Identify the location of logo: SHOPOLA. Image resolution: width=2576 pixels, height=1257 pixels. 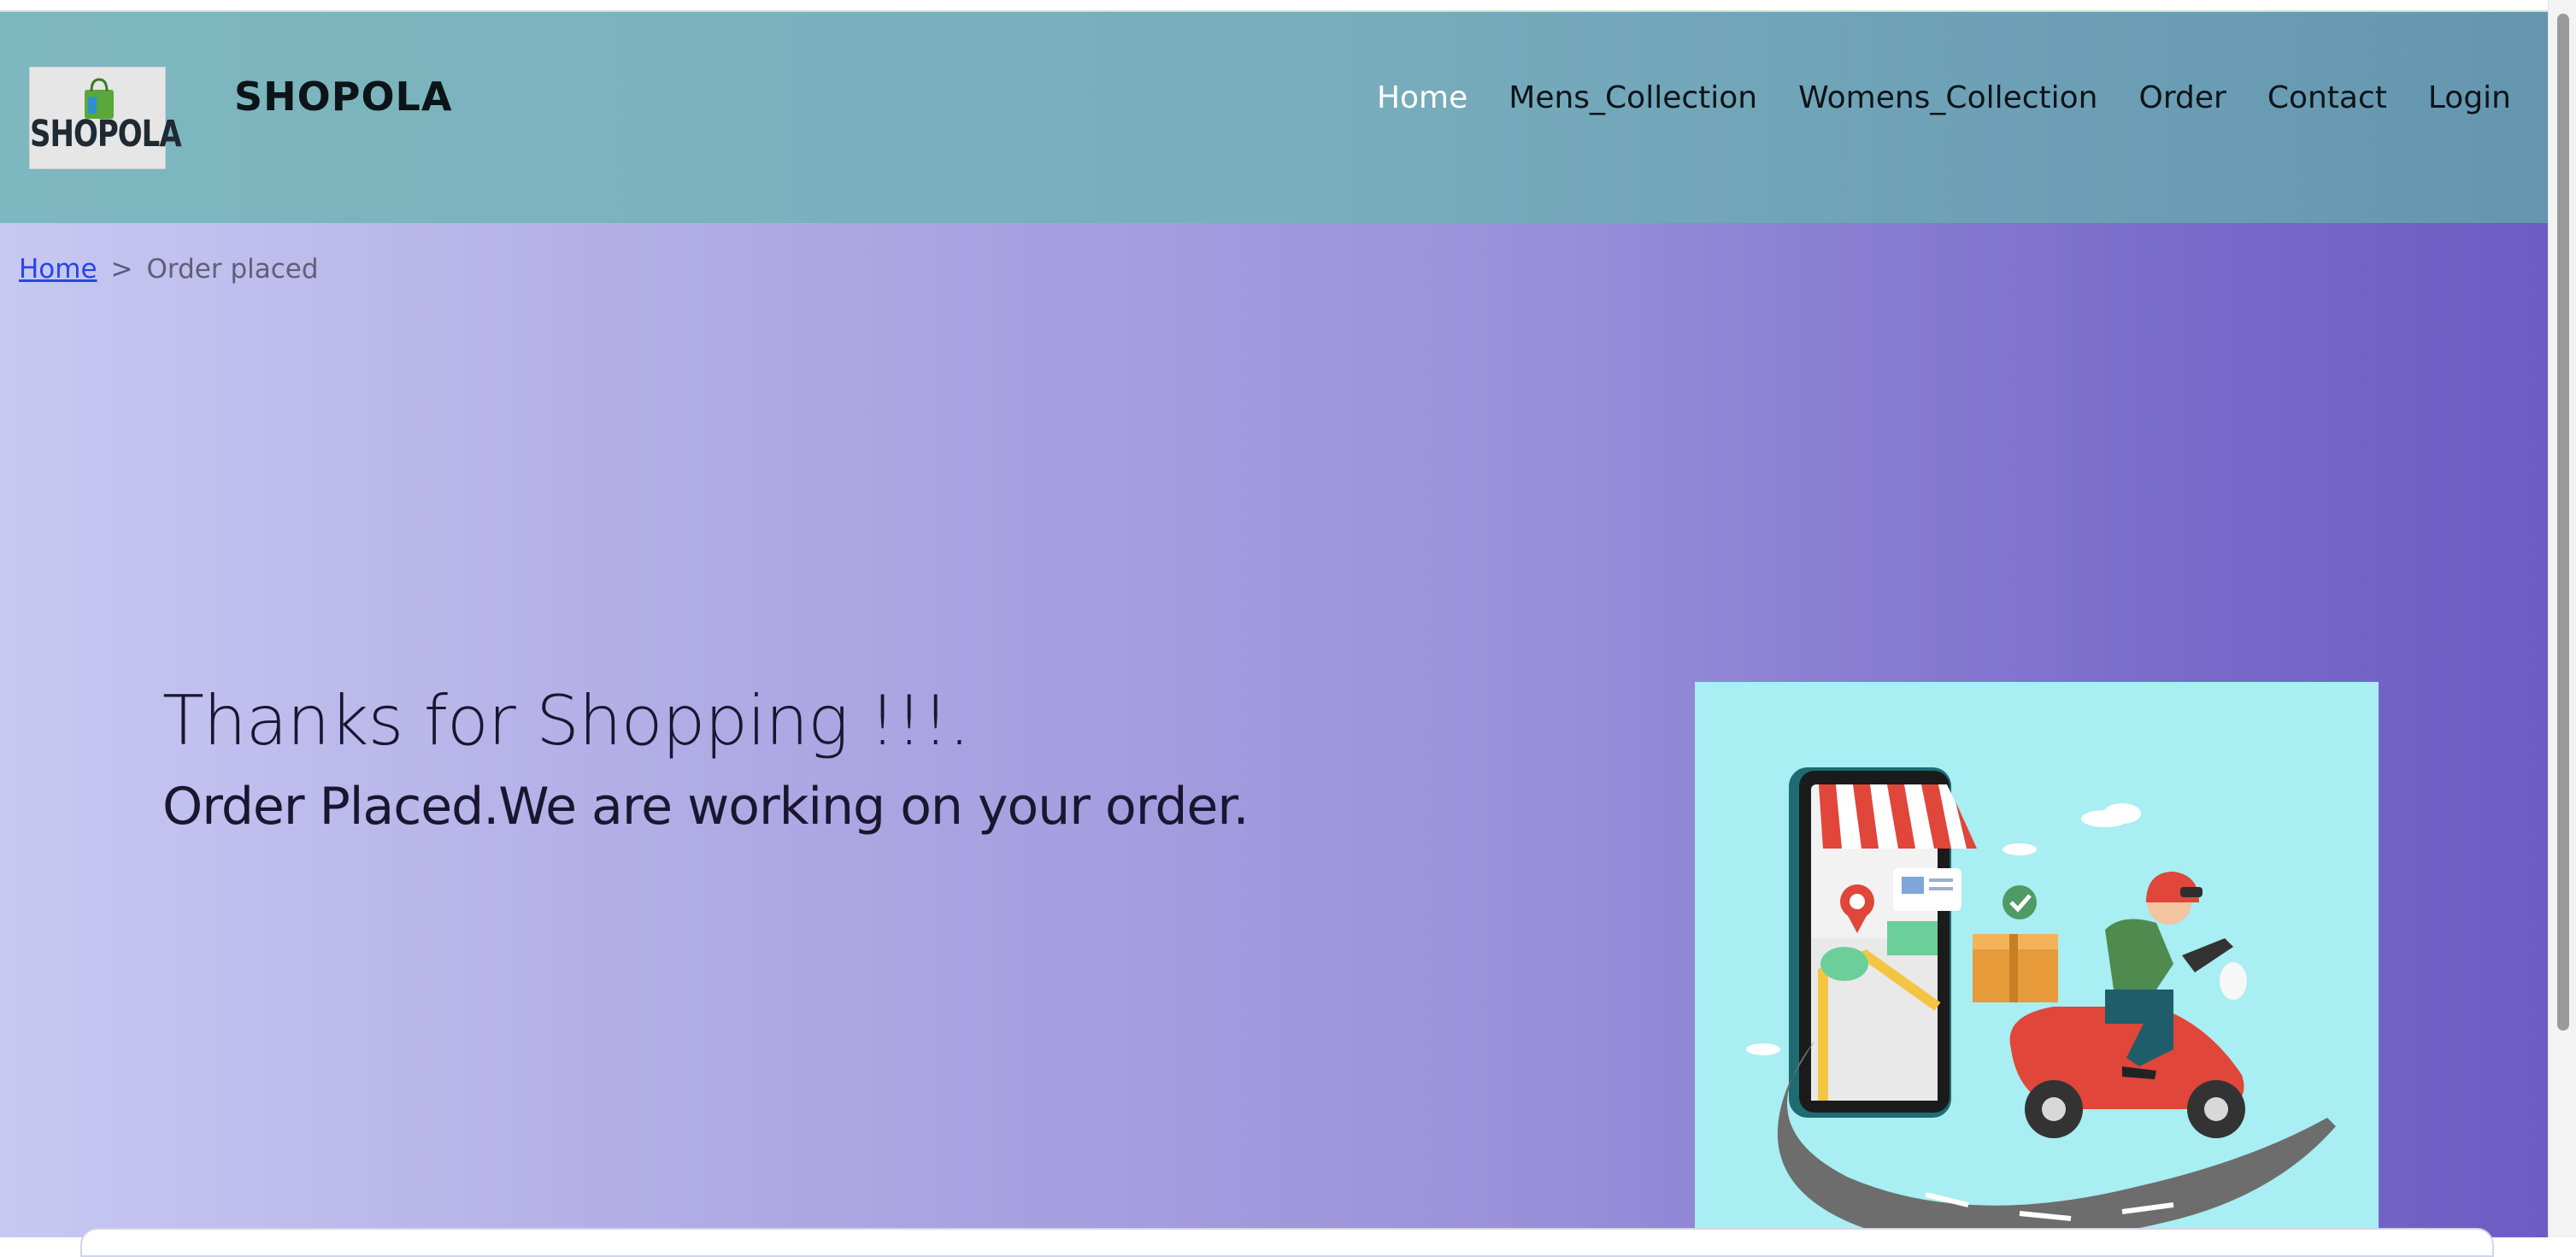
(105, 118).